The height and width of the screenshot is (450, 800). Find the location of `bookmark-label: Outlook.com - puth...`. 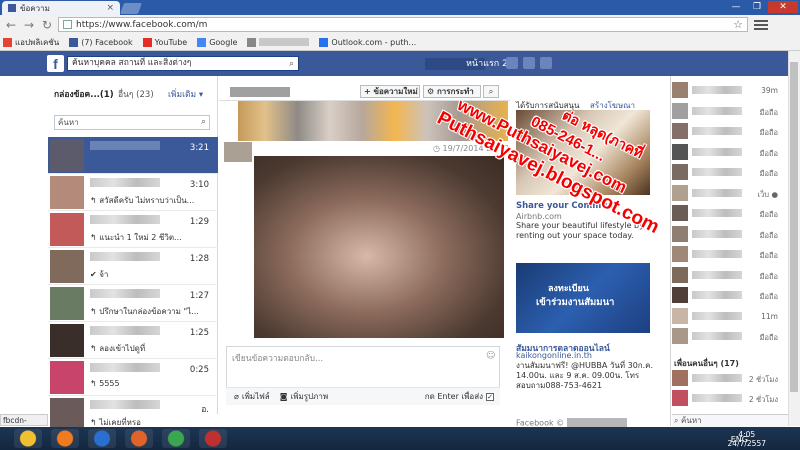

bookmark-label: Outlook.com - puth... is located at coordinates (374, 42).